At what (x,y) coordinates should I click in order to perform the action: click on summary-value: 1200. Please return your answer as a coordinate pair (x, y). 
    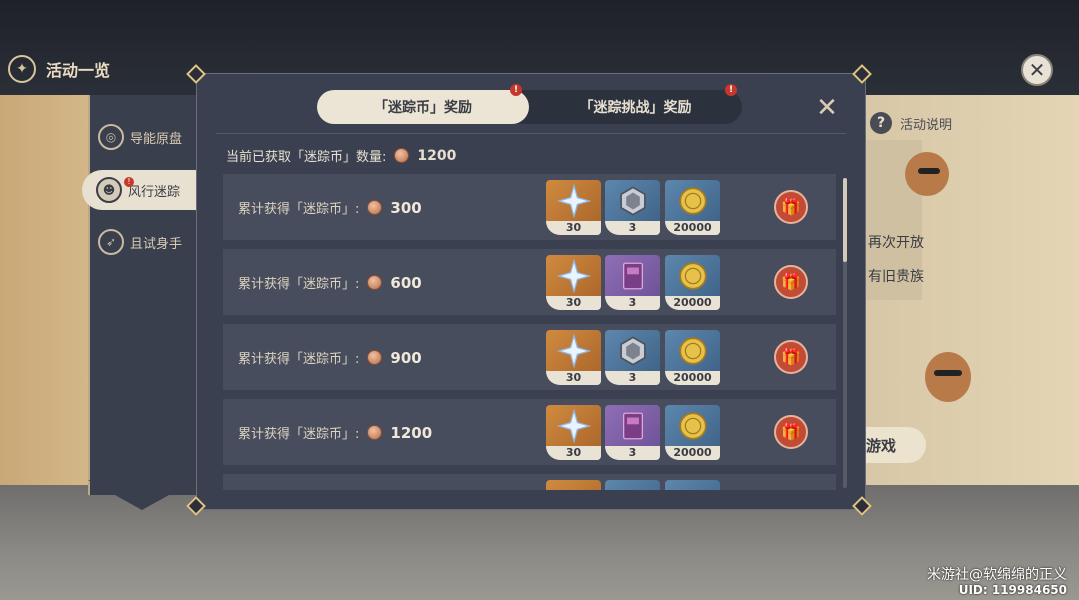
    Looking at the image, I should click on (437, 155).